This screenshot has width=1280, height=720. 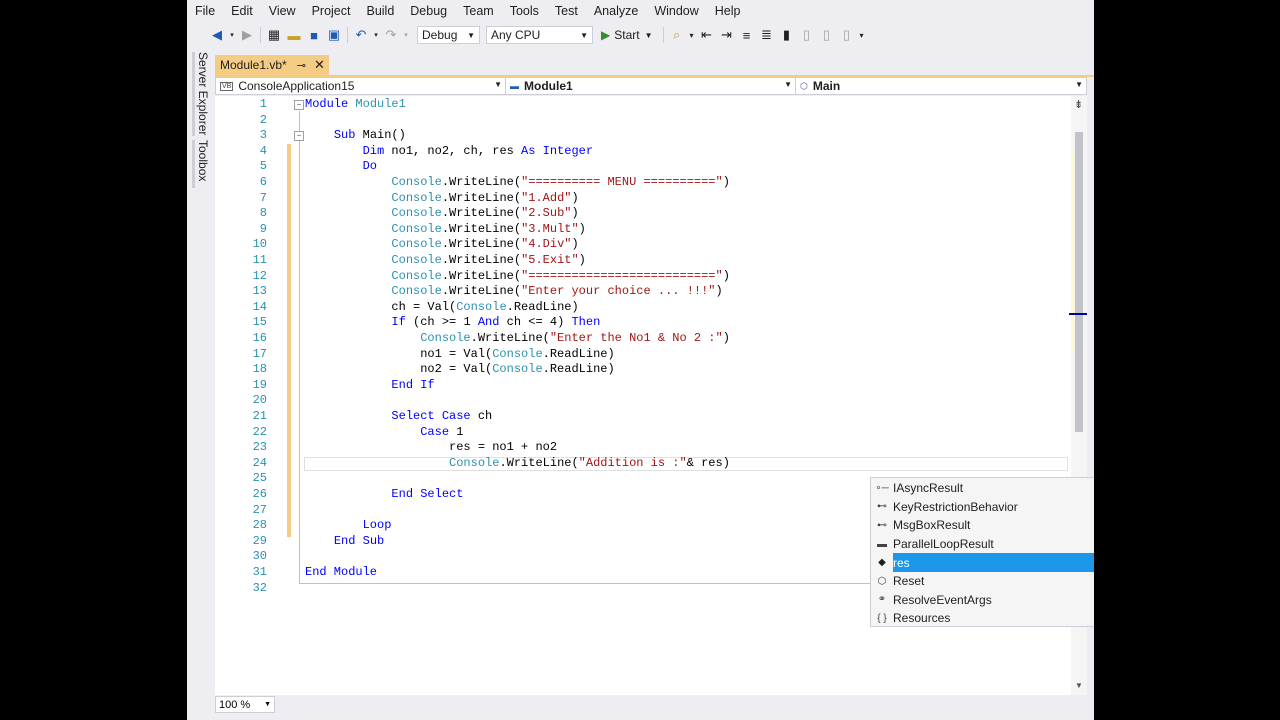 What do you see at coordinates (334, 35) in the screenshot?
I see `save-all-icon: ▣` at bounding box center [334, 35].